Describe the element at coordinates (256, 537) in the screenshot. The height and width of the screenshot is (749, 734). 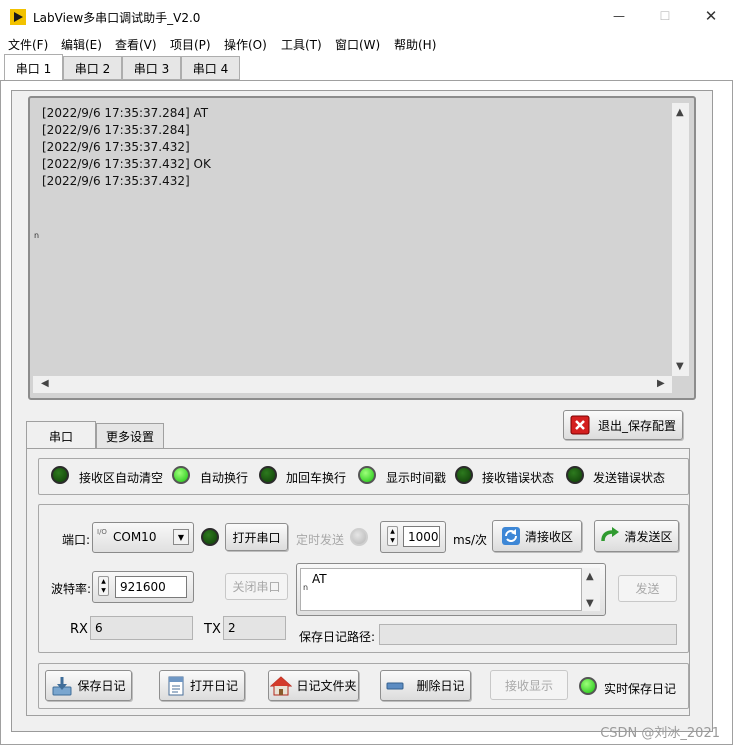
I see `open-port-button: 打开串口` at that location.